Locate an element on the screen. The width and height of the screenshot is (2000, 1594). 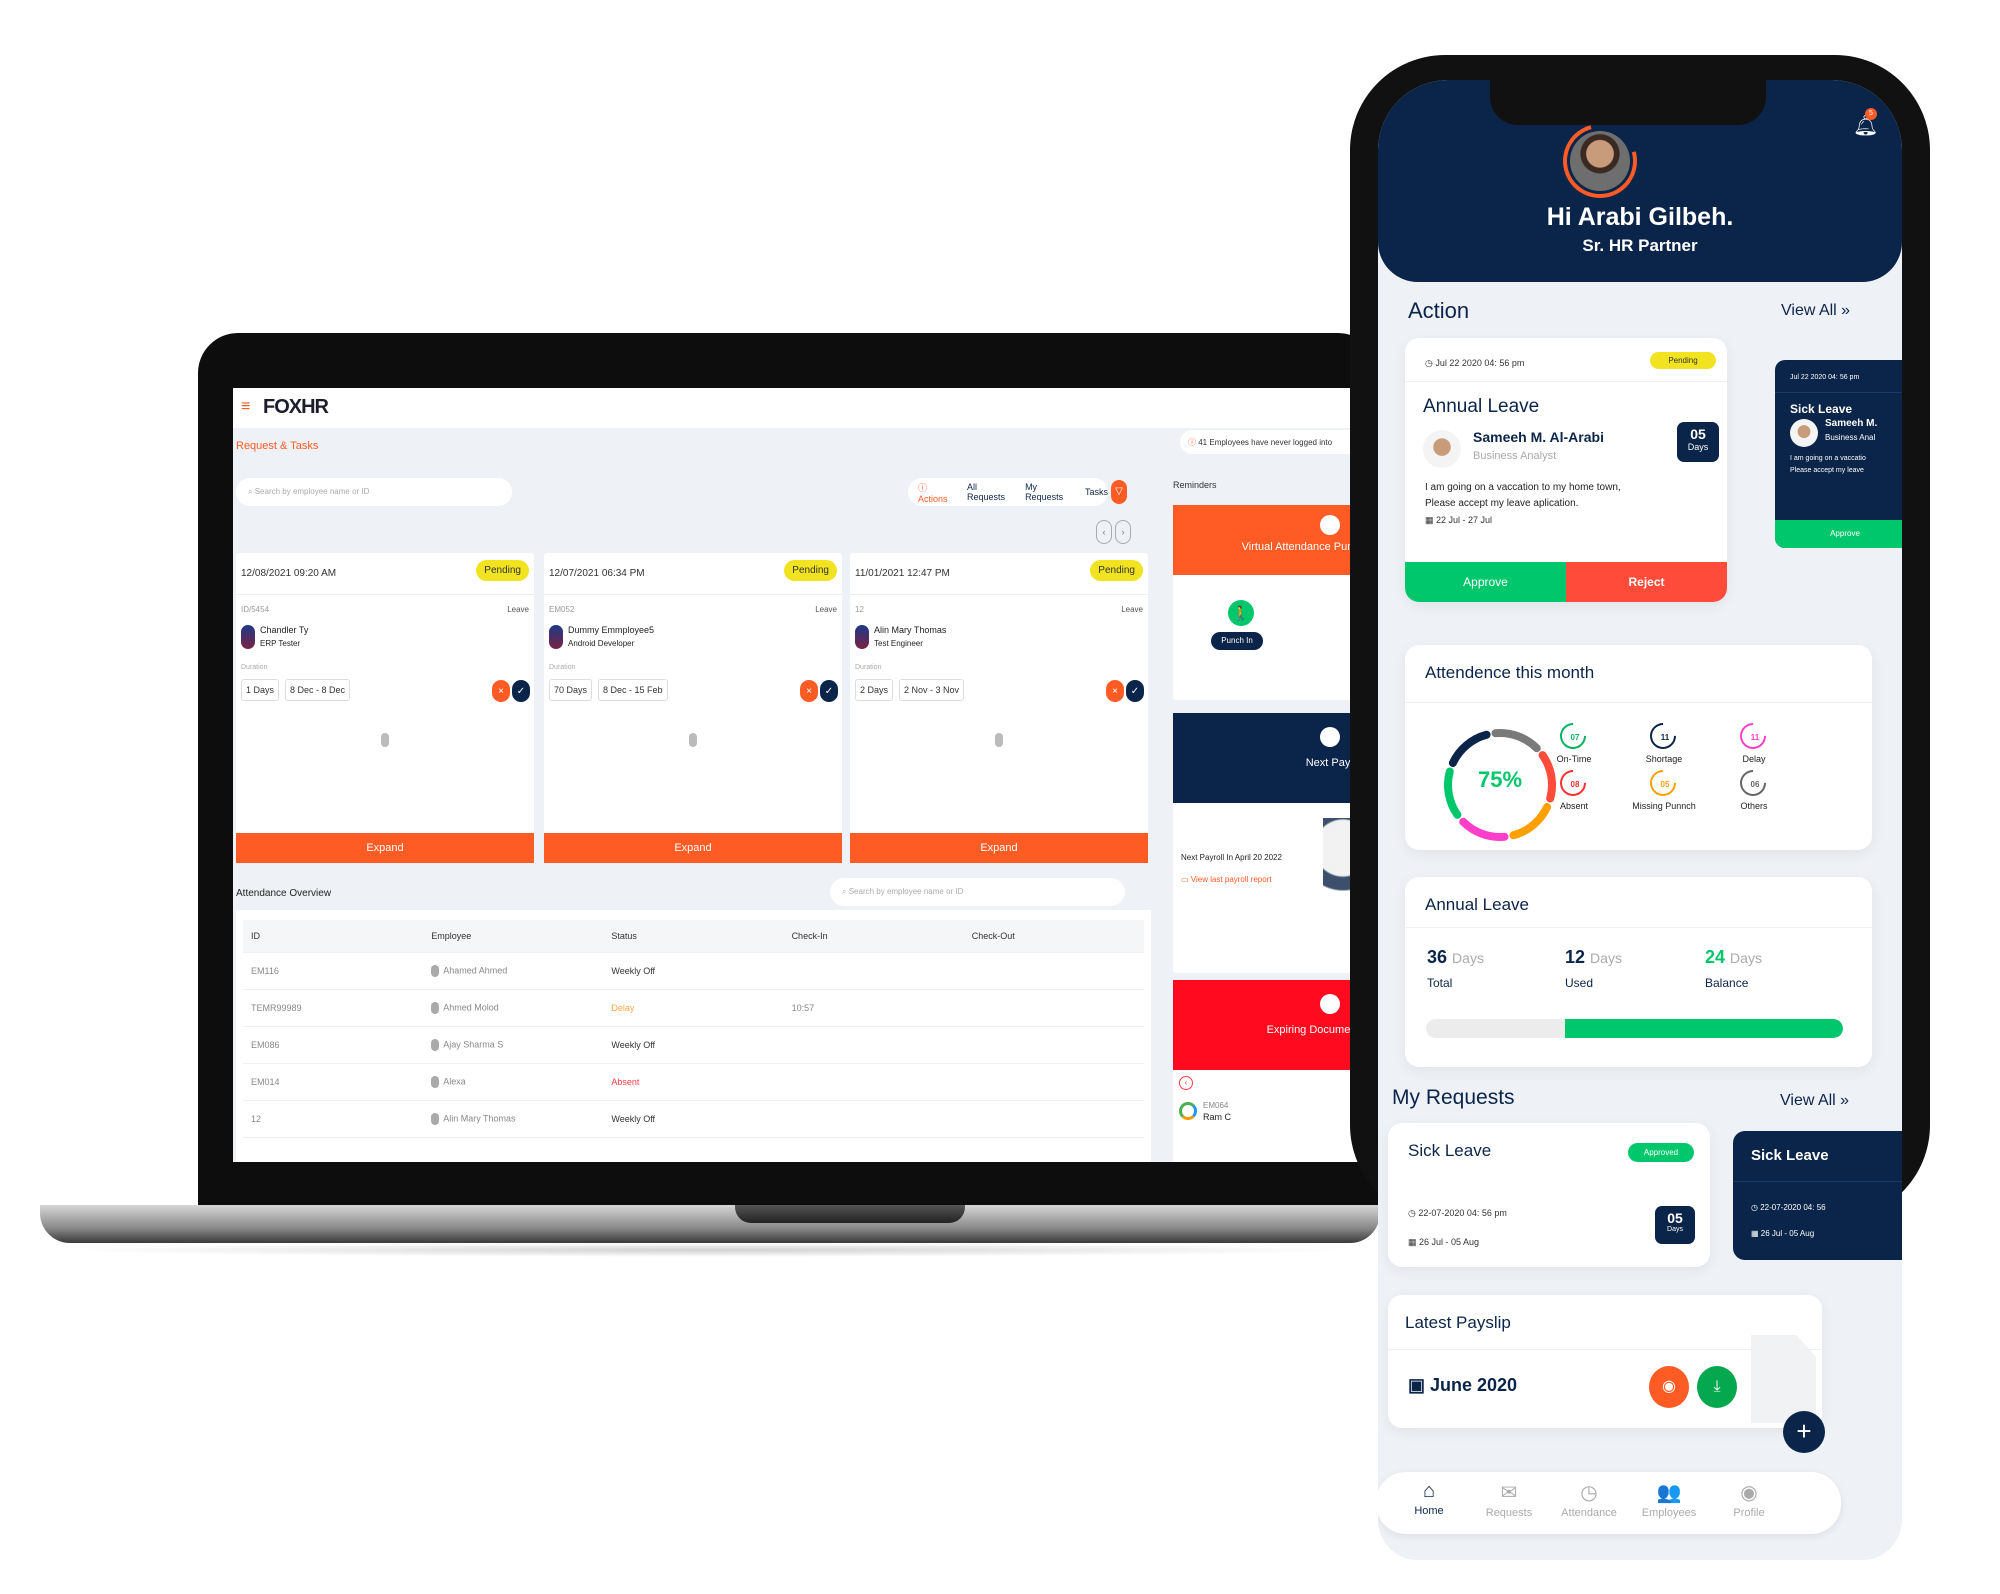
stat-value: 11 is located at coordinates (1755, 737).